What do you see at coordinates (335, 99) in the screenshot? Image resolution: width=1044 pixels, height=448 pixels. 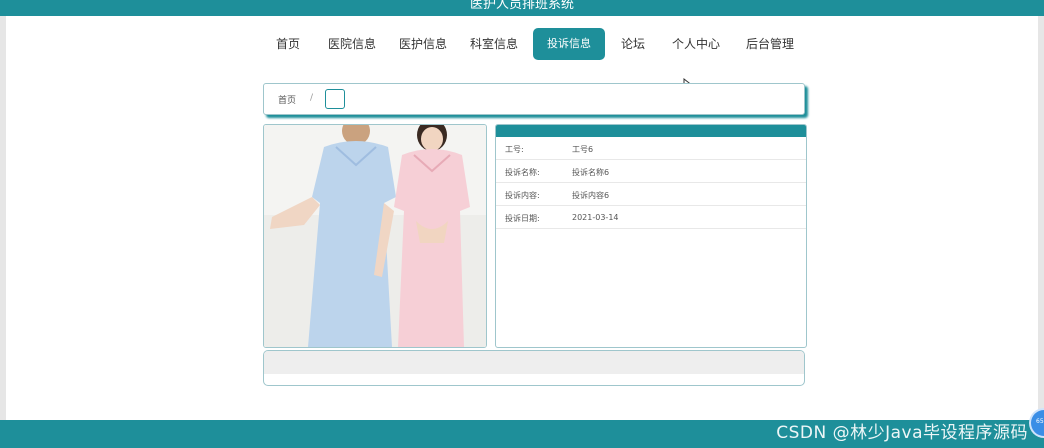 I see `breadcrumb-current` at bounding box center [335, 99].